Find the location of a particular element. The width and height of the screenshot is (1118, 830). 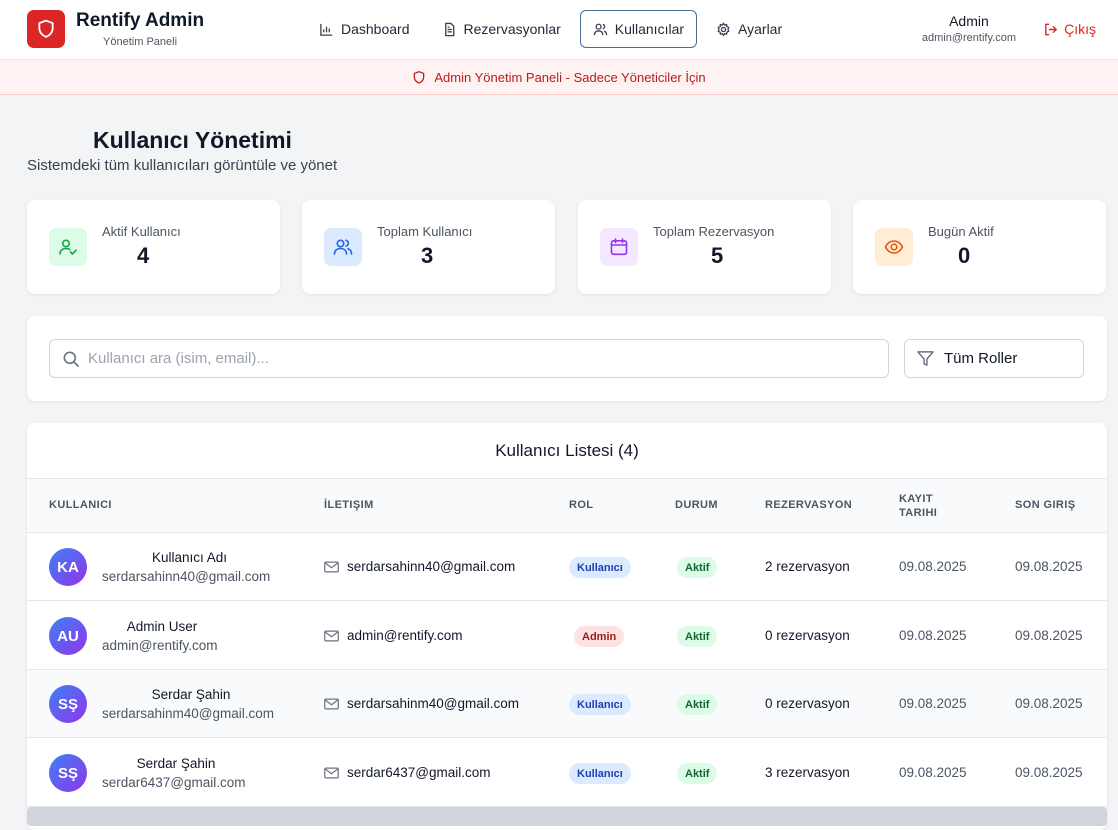

user-name: Admin User is located at coordinates (162, 626).